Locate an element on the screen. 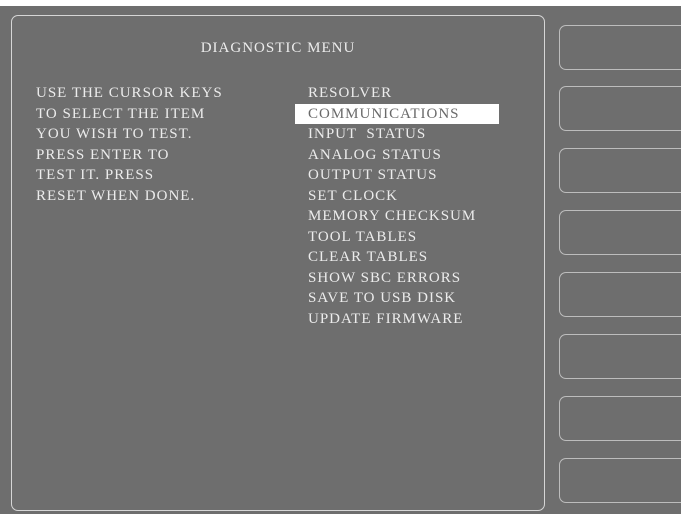 The height and width of the screenshot is (514, 681). menu-item-tool-tables: TOOL TABLES is located at coordinates (397, 237).